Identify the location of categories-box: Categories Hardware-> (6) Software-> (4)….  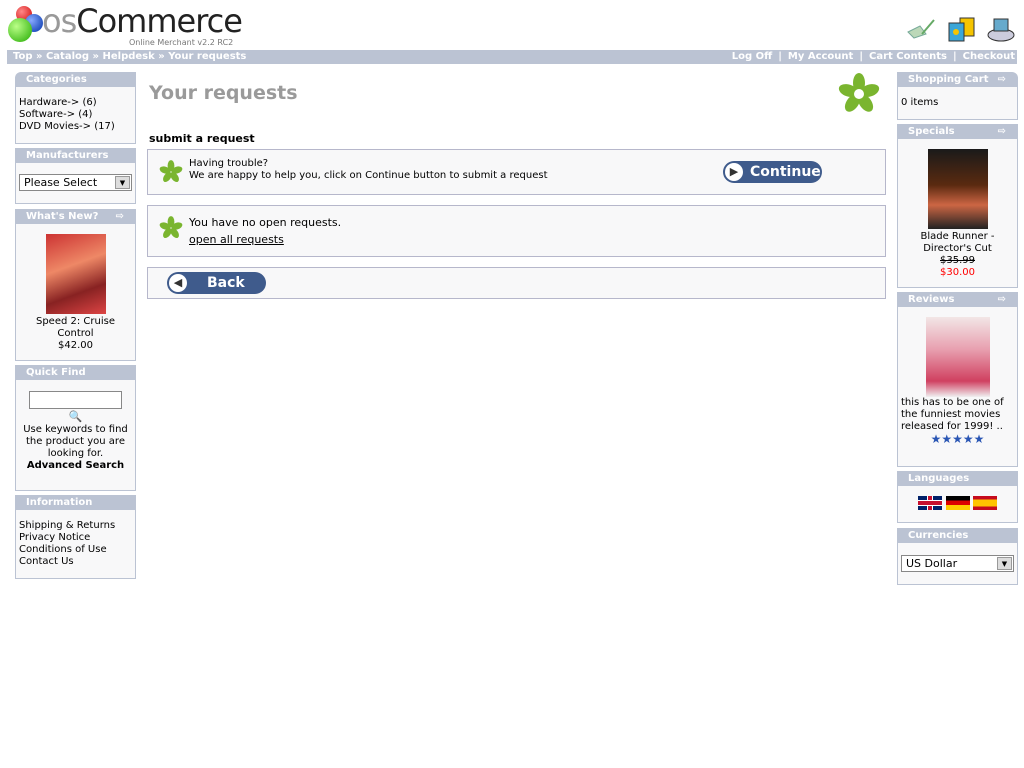
(75, 108).